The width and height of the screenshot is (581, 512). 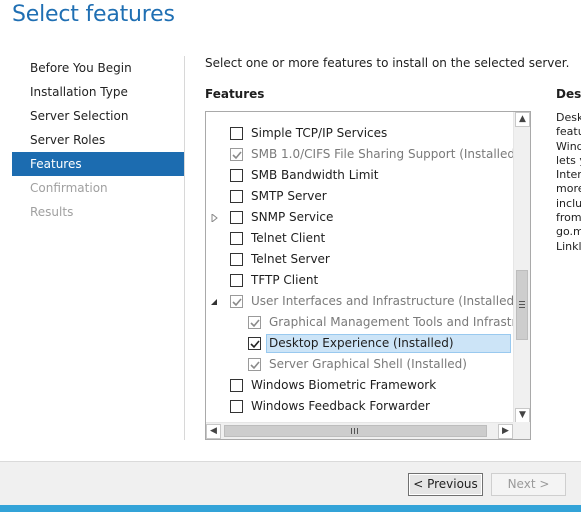 I want to click on feature-row: Telnet Client, so click(x=359, y=238).